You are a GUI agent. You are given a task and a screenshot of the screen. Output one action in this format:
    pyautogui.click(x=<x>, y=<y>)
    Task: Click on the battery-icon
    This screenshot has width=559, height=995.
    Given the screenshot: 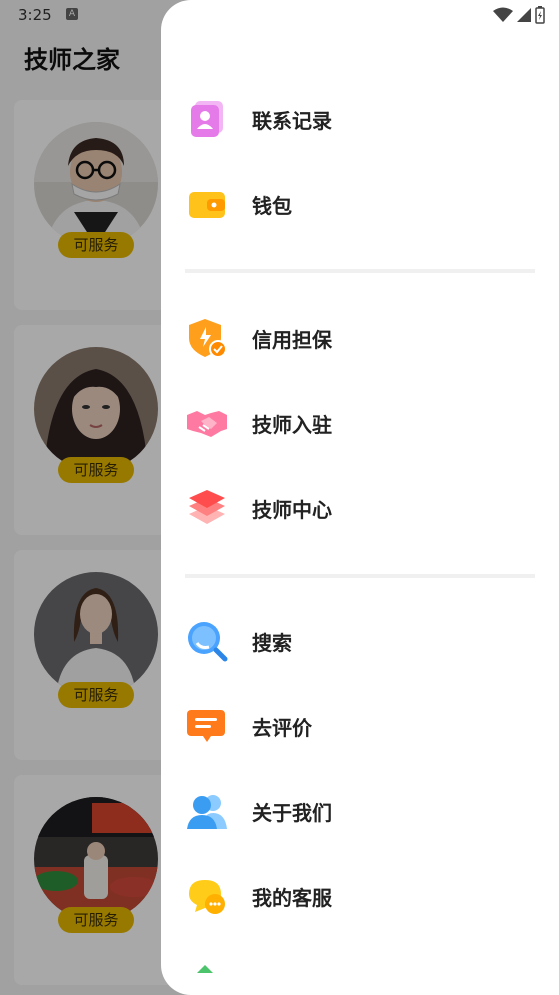 What is the action you would take?
    pyautogui.click(x=540, y=15)
    